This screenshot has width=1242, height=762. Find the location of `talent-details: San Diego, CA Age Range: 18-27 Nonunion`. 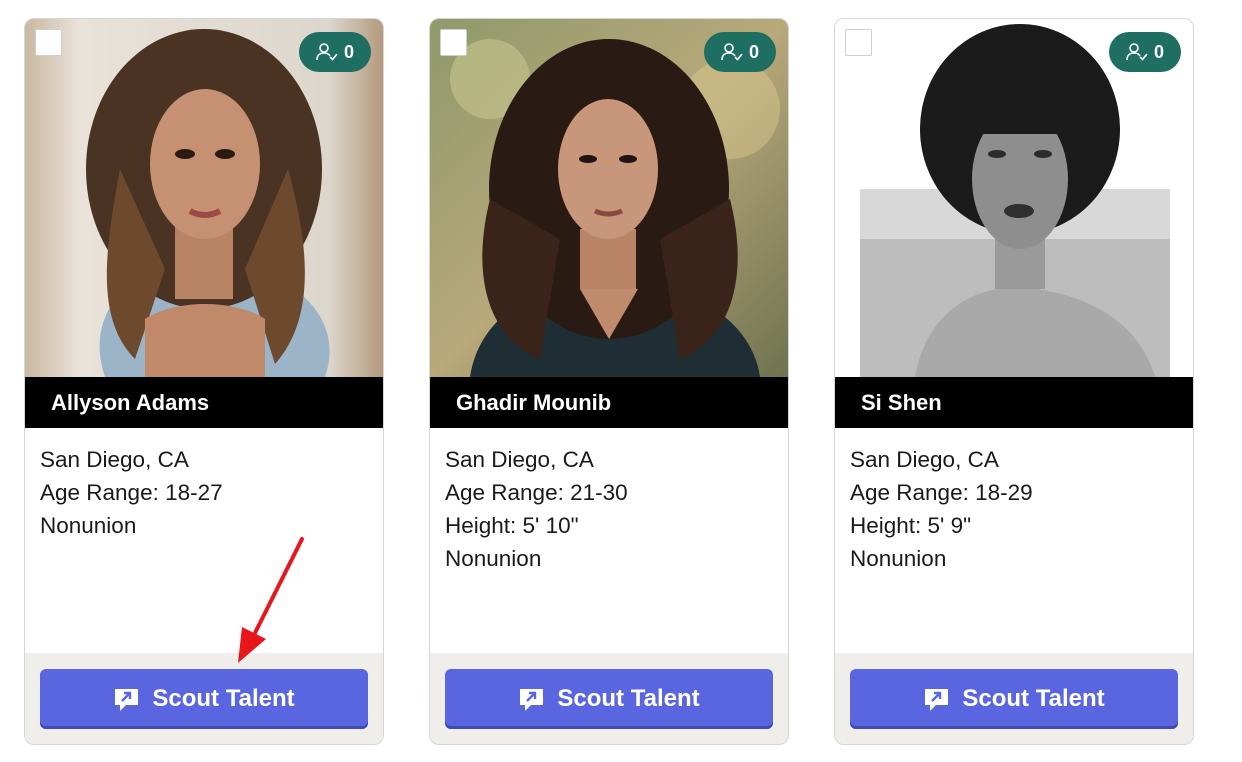

talent-details: San Diego, CA Age Range: 18-27 Nonunion is located at coordinates (205, 492).